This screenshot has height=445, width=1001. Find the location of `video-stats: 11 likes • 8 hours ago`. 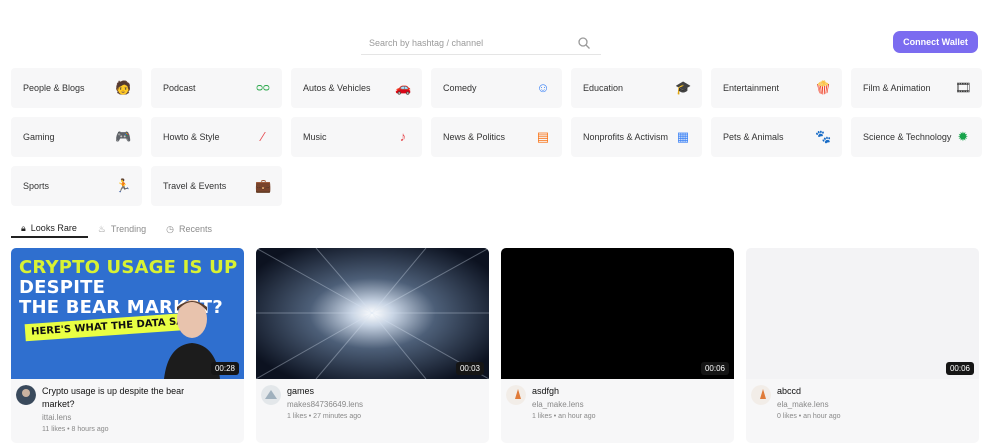

video-stats: 11 likes • 8 hours ago is located at coordinates (75, 429).